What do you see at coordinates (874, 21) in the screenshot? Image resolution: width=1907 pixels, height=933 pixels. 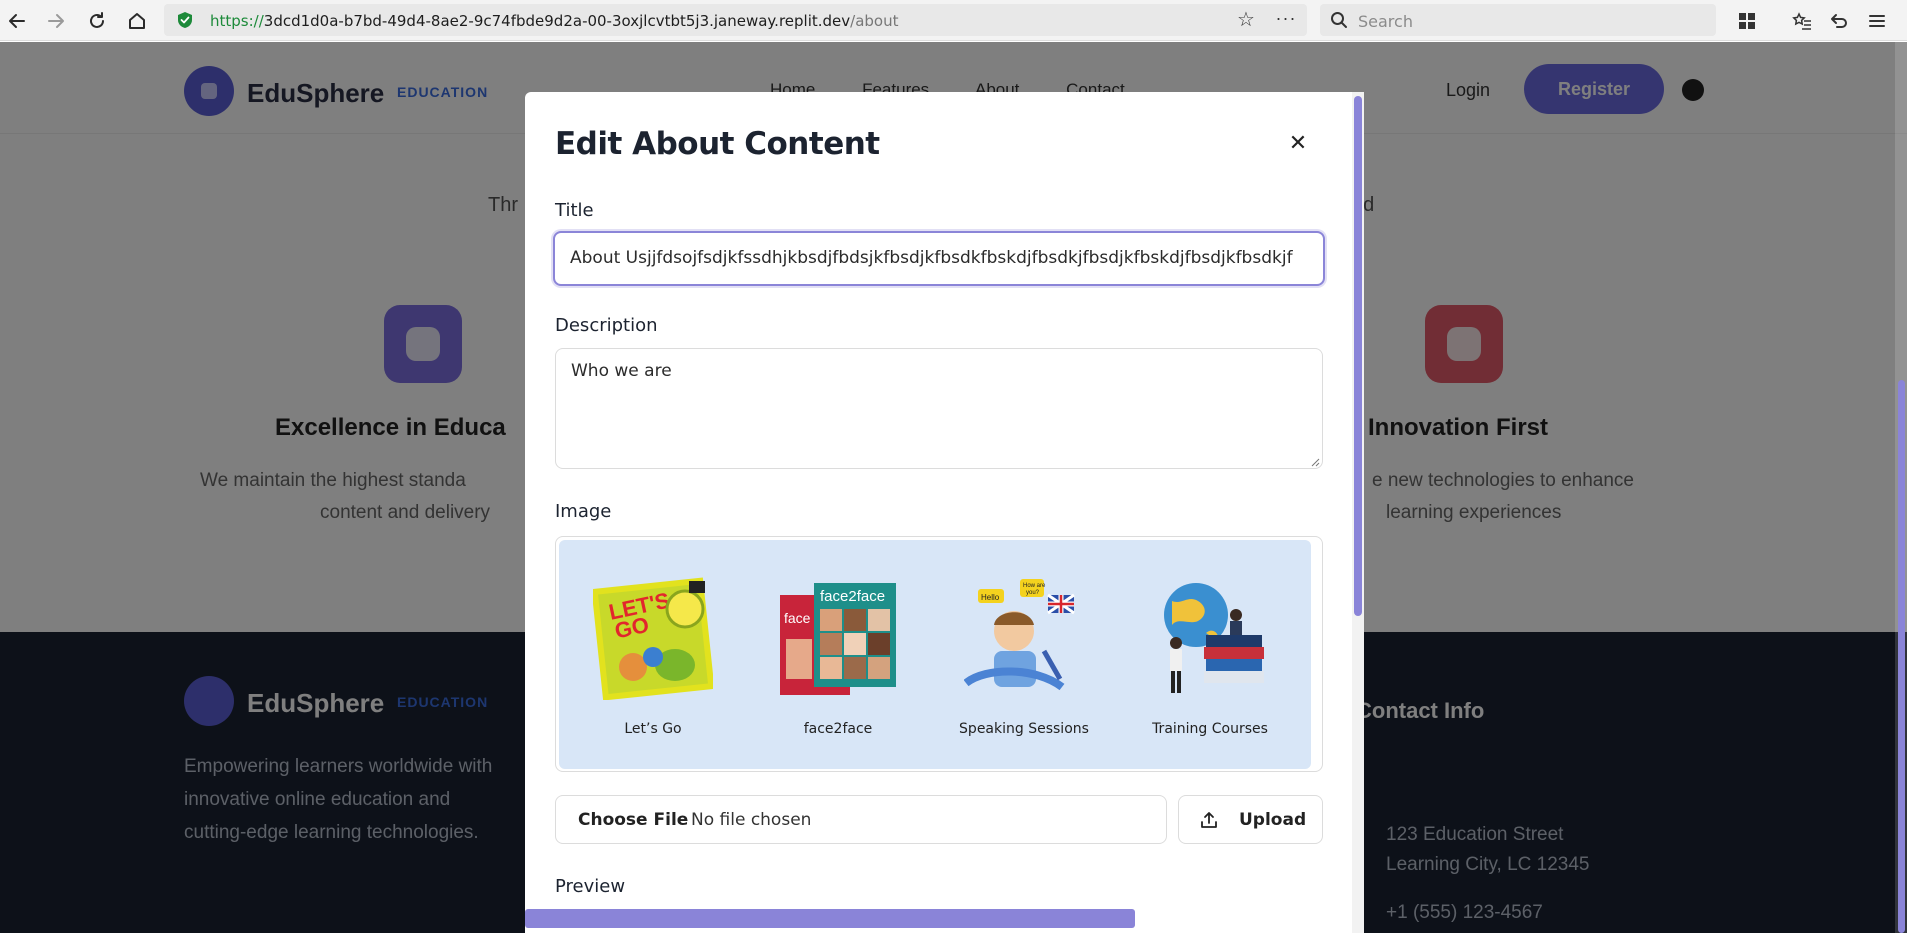 I see `url-path: /about` at bounding box center [874, 21].